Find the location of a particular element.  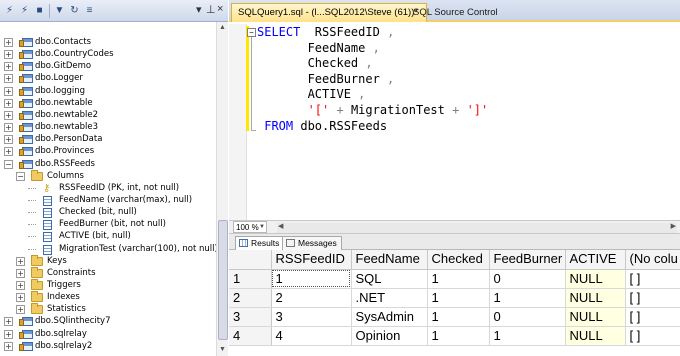

tree-item: ACTIVE (bit, null) is located at coordinates (108, 236).